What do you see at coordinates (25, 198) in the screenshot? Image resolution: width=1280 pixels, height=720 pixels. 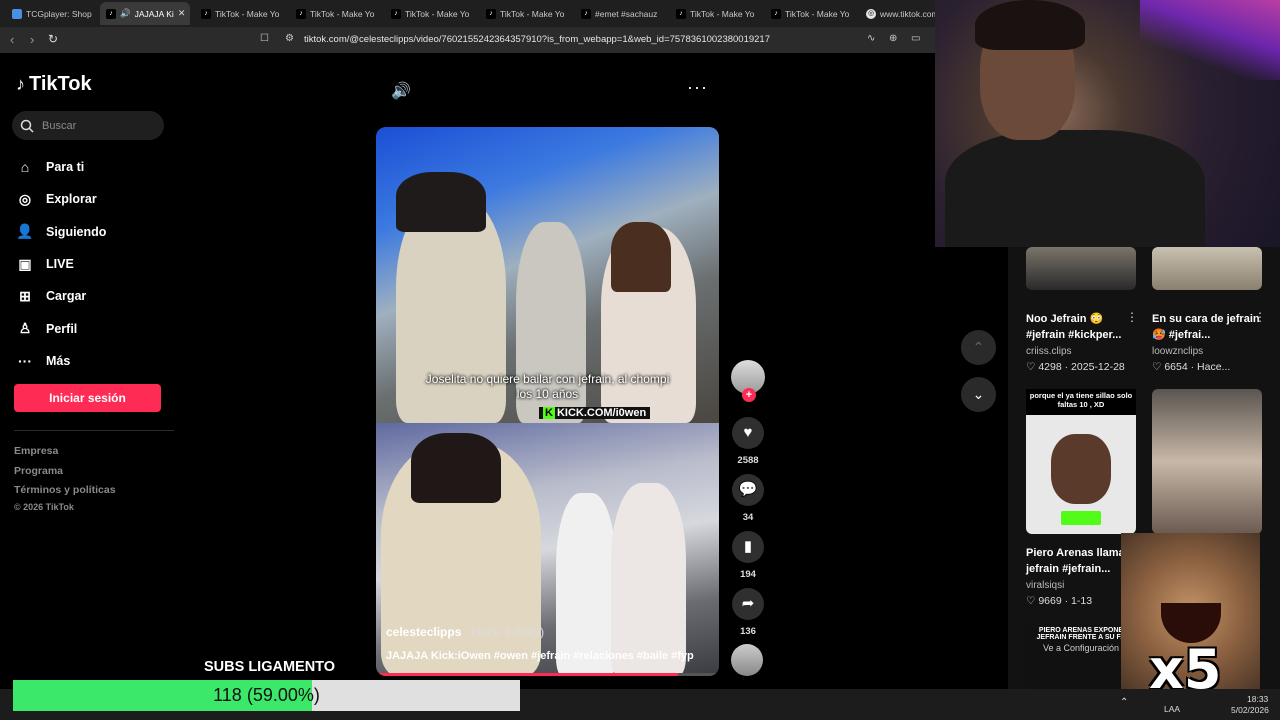 I see `compass-icon: ◎` at bounding box center [25, 198].